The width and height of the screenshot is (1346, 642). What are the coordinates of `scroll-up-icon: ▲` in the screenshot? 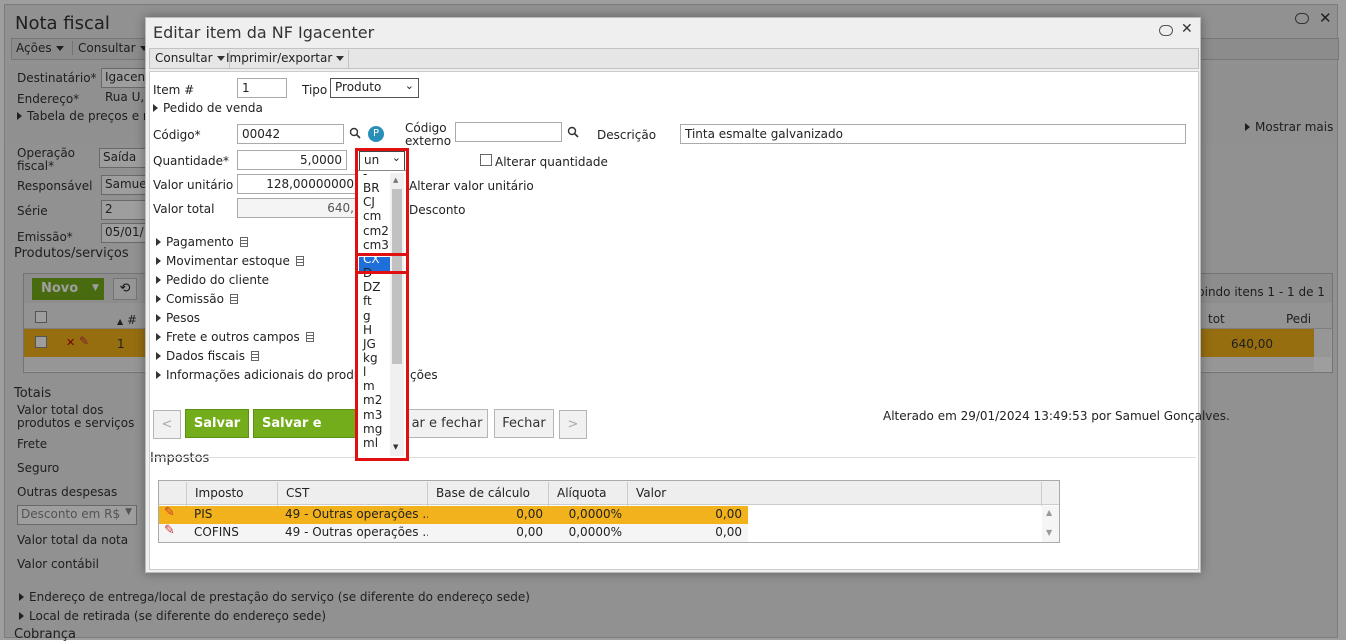 It's located at (1049, 512).